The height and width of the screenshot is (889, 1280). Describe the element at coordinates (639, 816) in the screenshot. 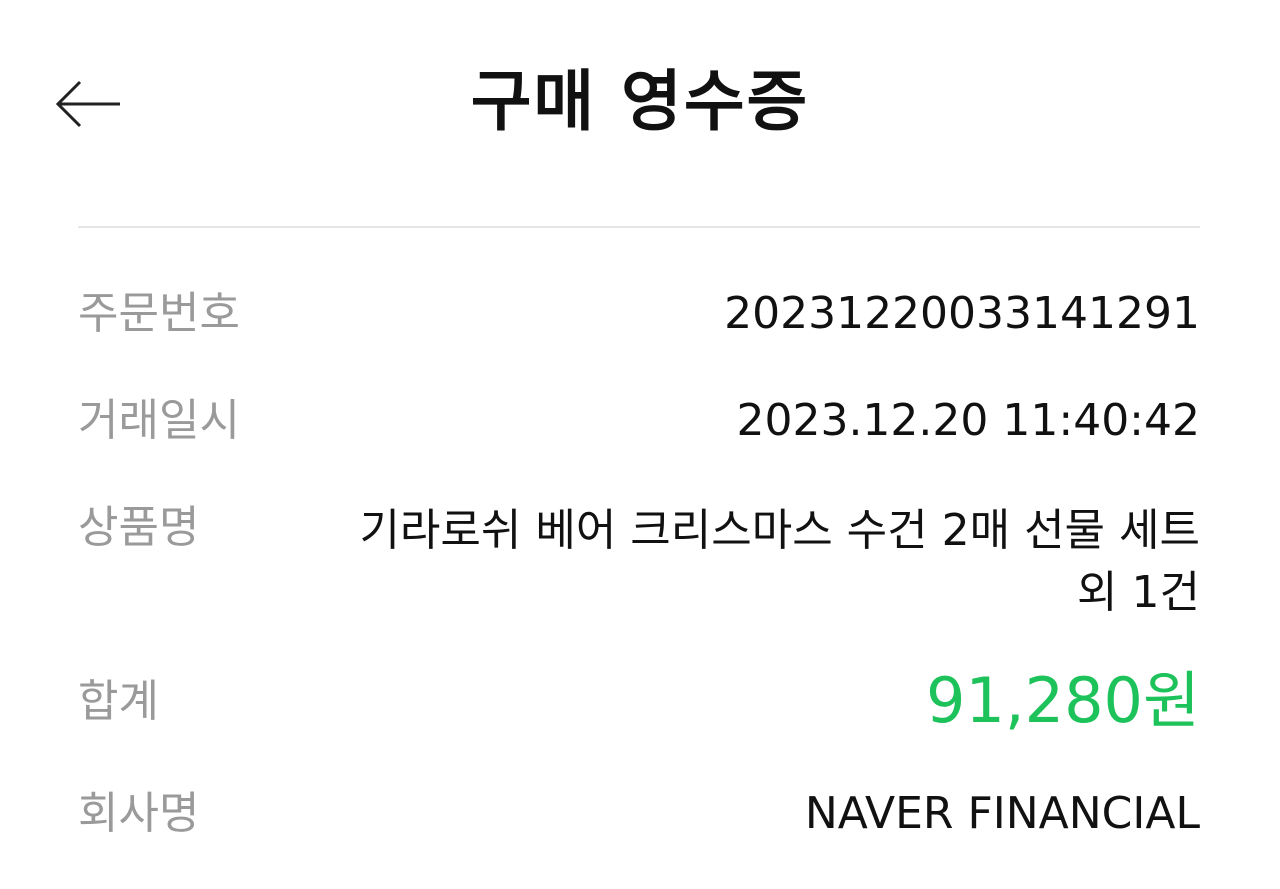

I see `company-name-row: 회사명 NAVER FINANCIAL` at that location.